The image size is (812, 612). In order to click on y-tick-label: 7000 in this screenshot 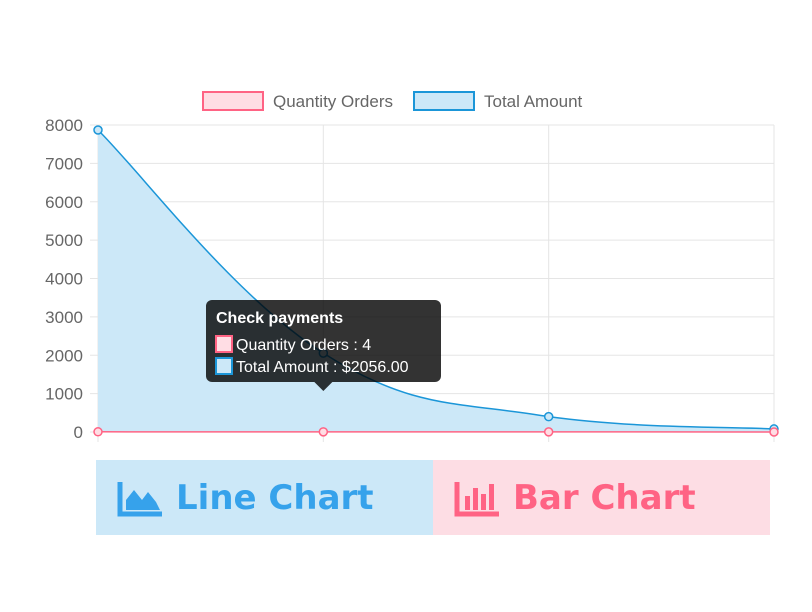, I will do `click(64, 163)`.